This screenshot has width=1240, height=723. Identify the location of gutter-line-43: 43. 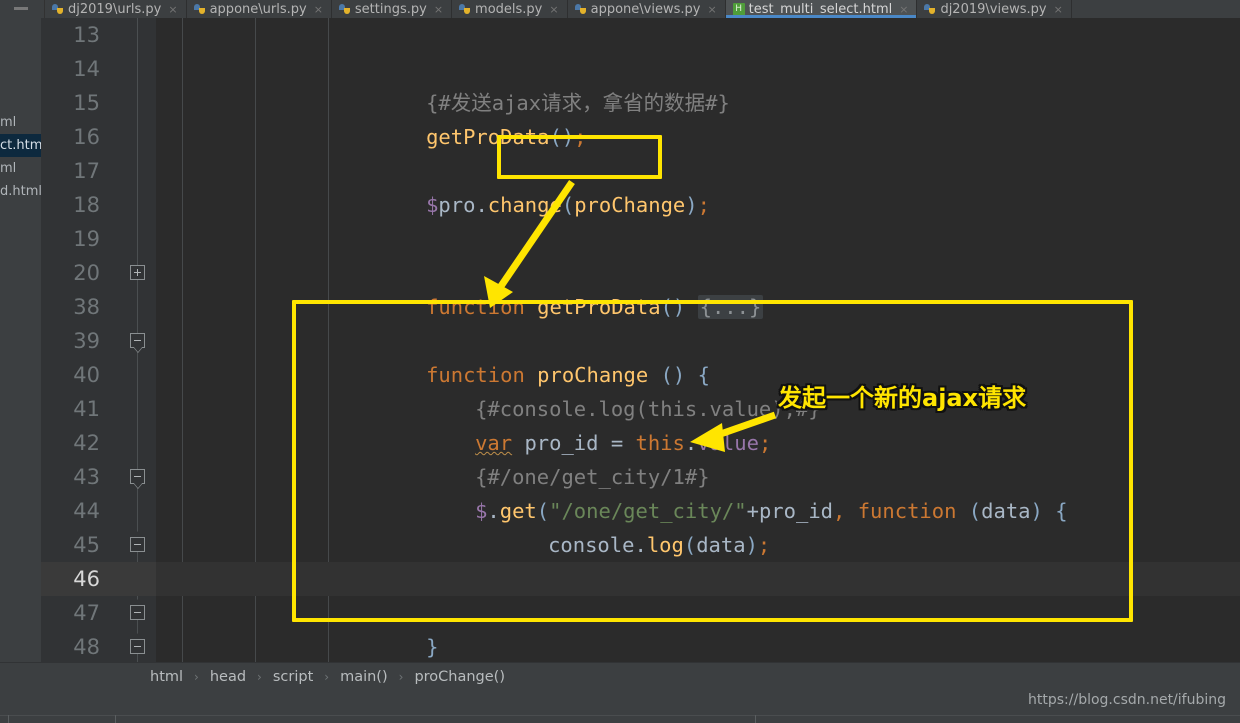
(98, 477).